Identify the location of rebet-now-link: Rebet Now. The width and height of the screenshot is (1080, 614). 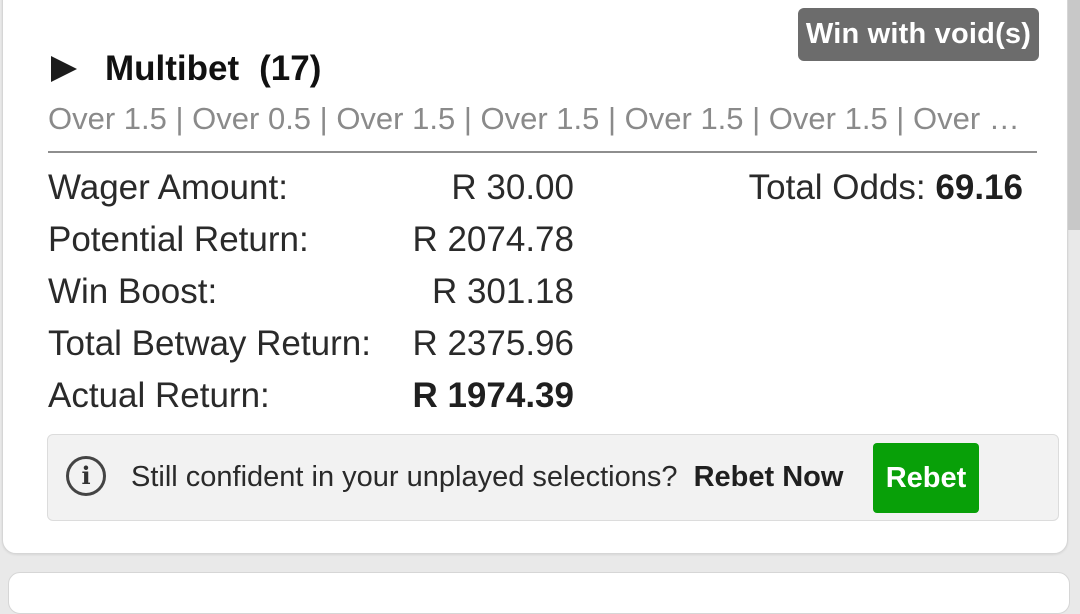
(769, 477).